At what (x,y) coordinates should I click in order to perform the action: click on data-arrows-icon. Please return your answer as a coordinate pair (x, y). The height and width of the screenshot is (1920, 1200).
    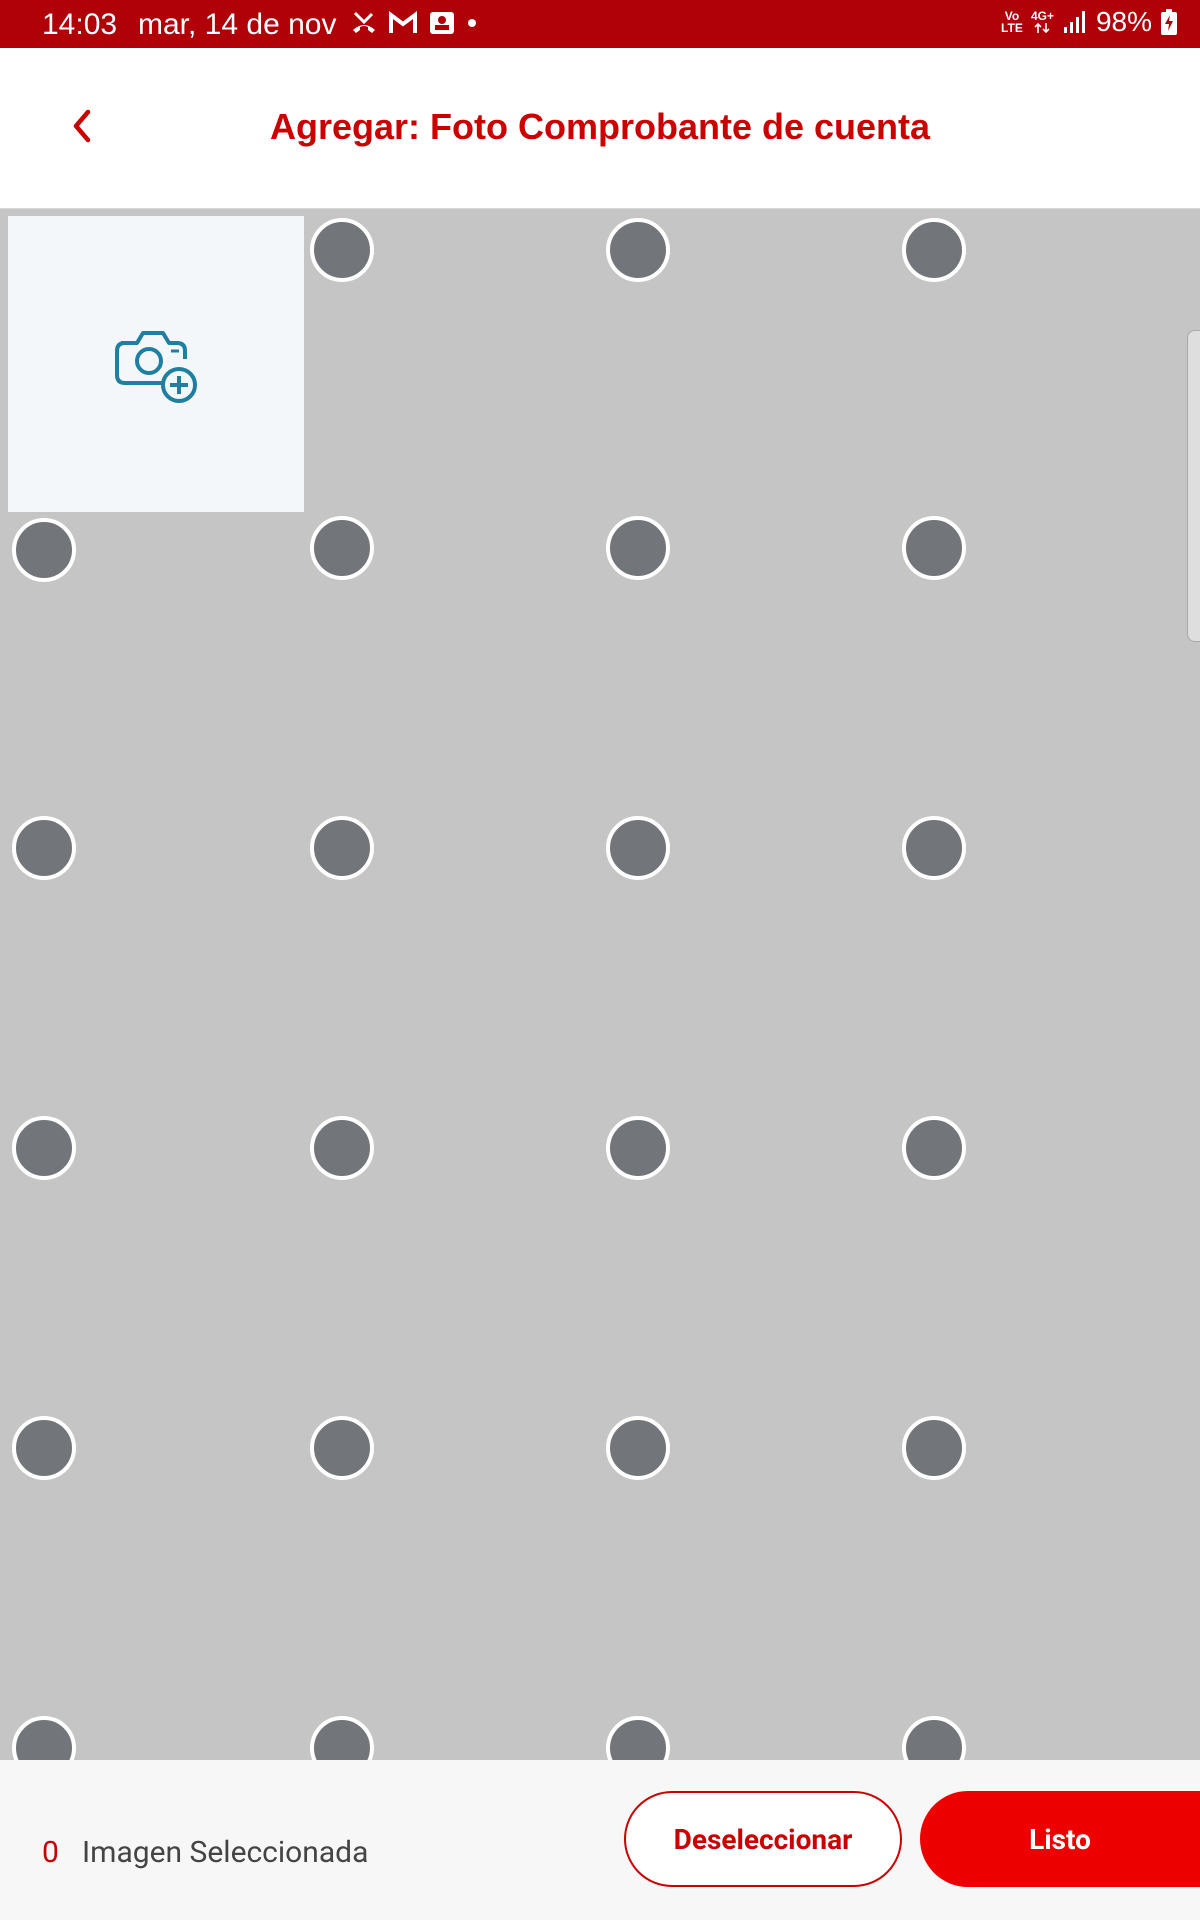
    Looking at the image, I should click on (1042, 28).